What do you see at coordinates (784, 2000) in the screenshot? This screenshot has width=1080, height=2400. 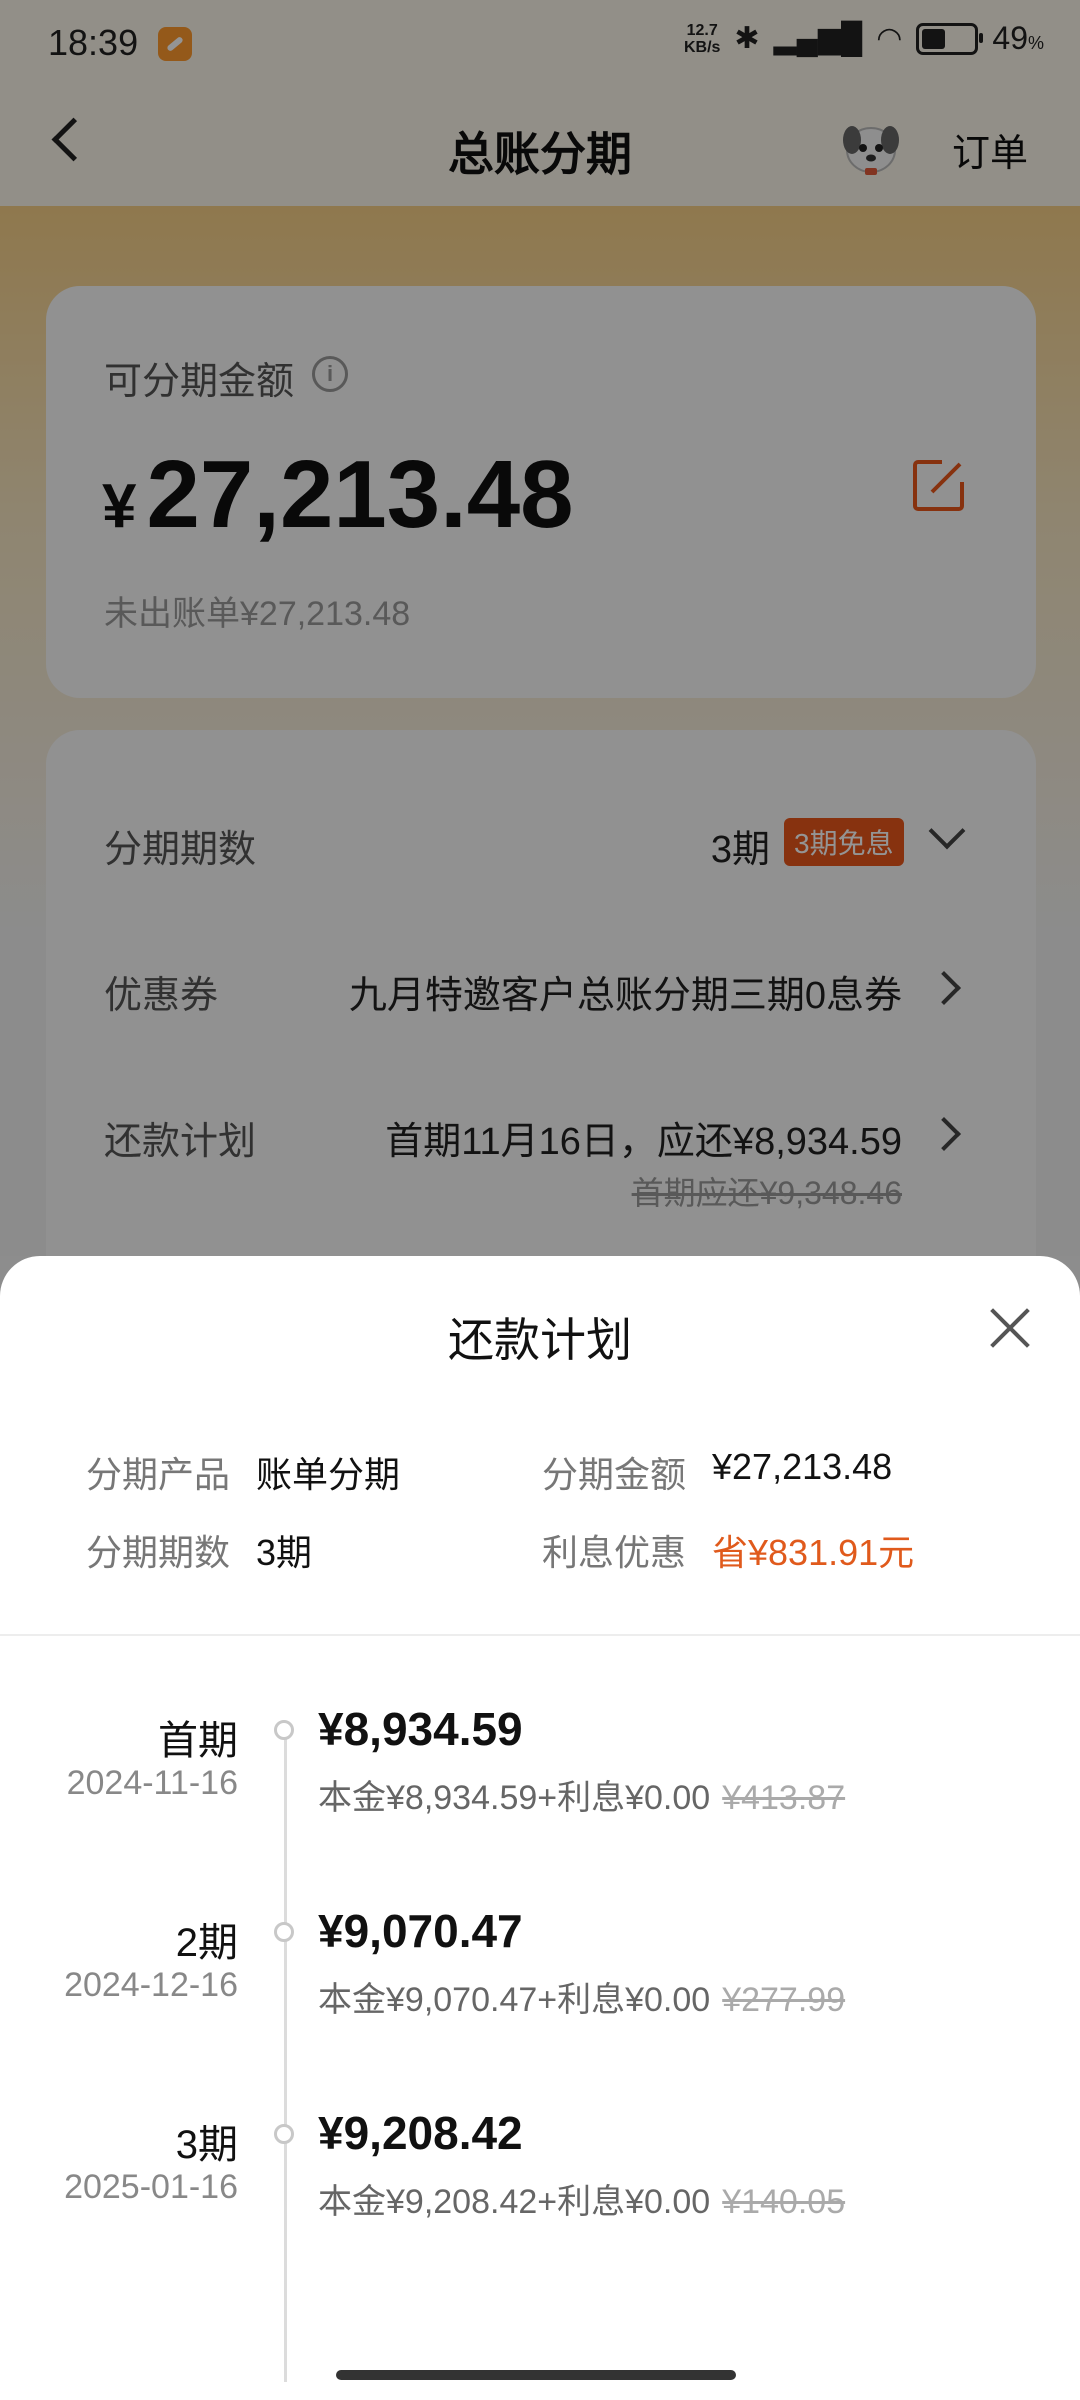 I see `original-interest: ¥277.99` at bounding box center [784, 2000].